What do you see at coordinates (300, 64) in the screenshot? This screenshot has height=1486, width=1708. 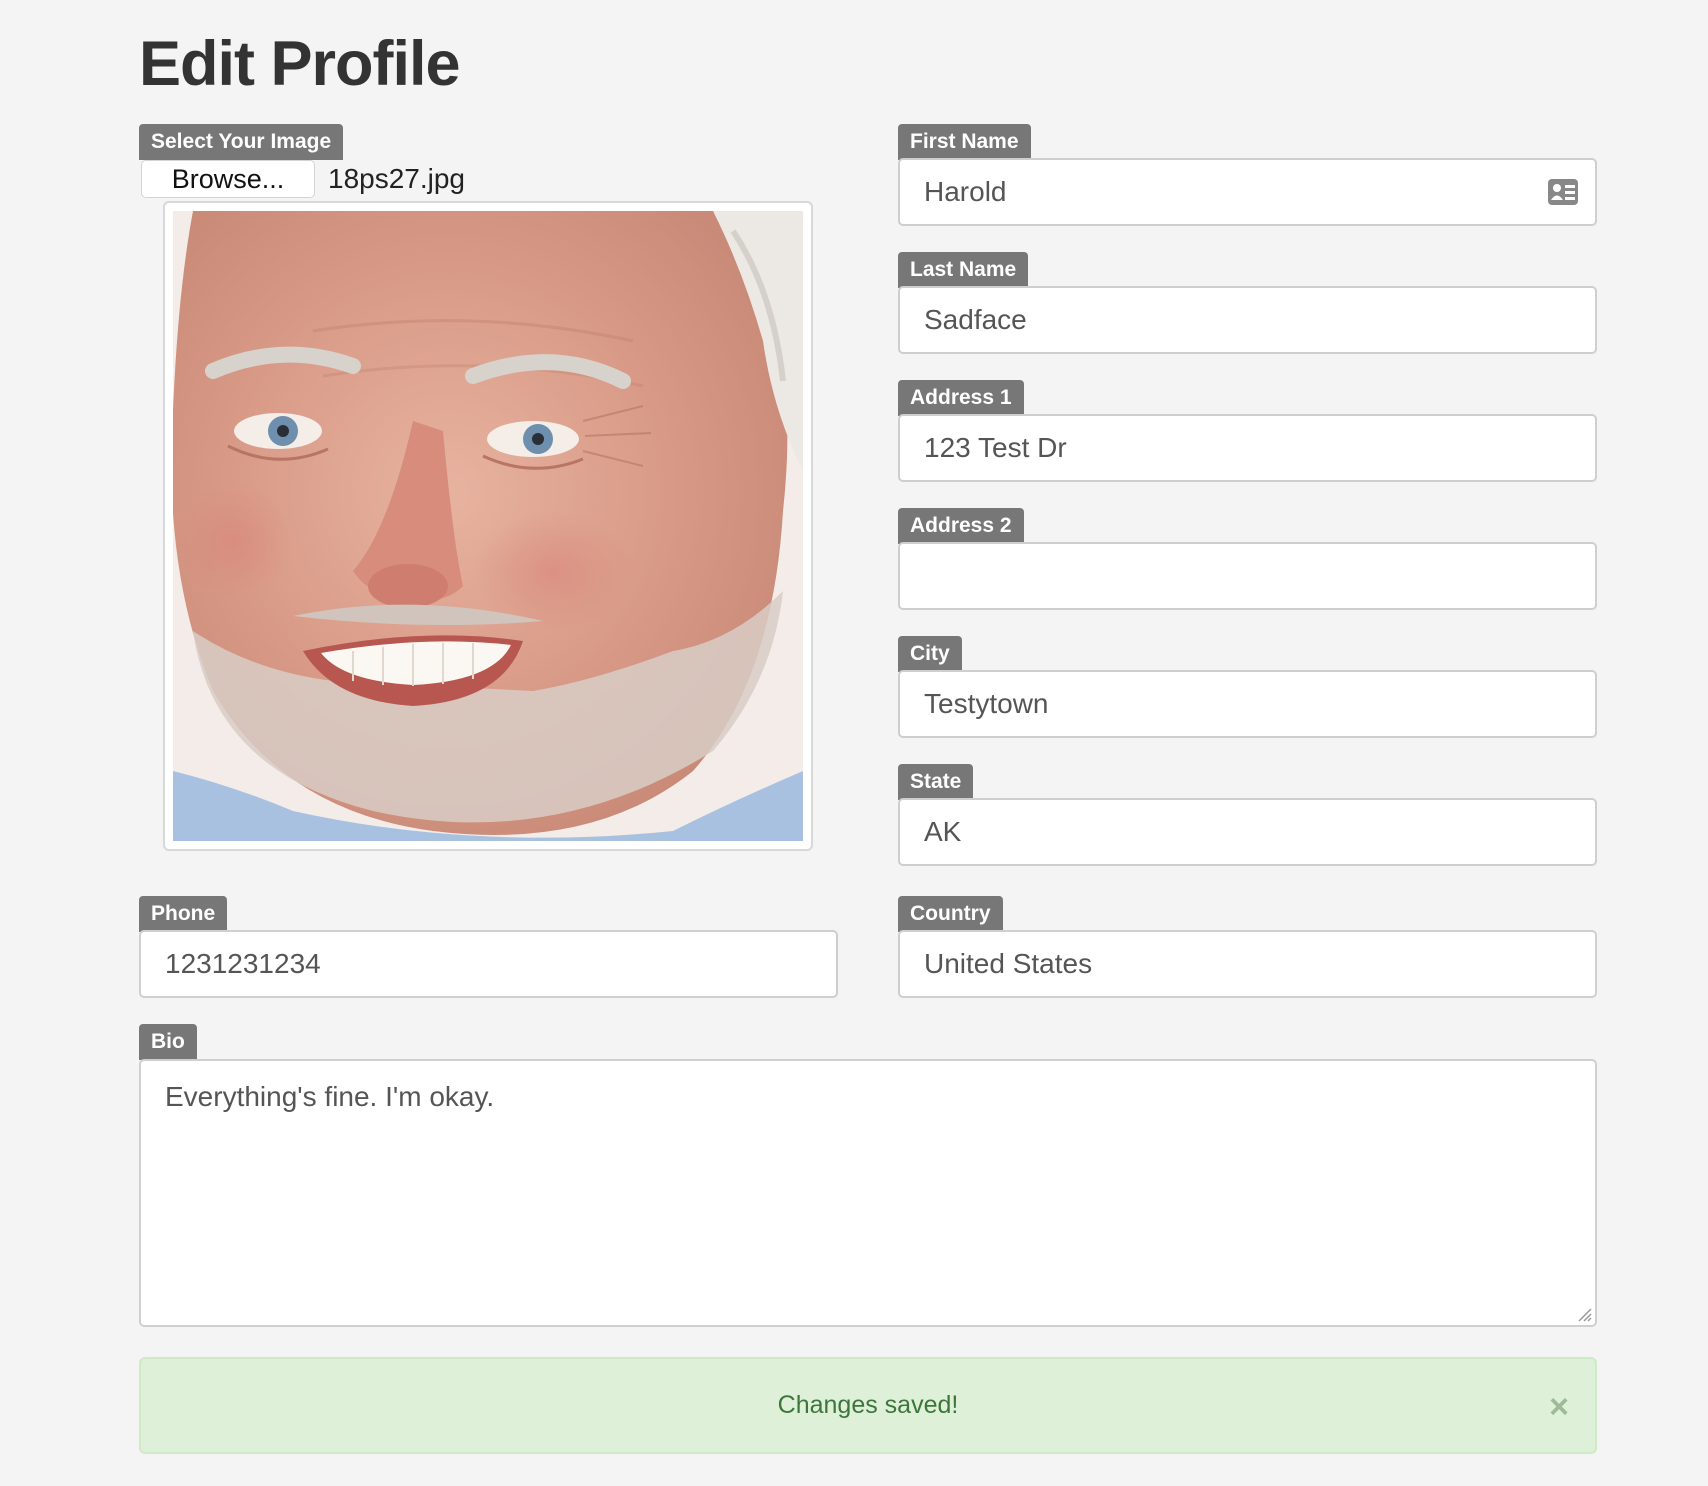 I see `page-title: Edit Profile` at bounding box center [300, 64].